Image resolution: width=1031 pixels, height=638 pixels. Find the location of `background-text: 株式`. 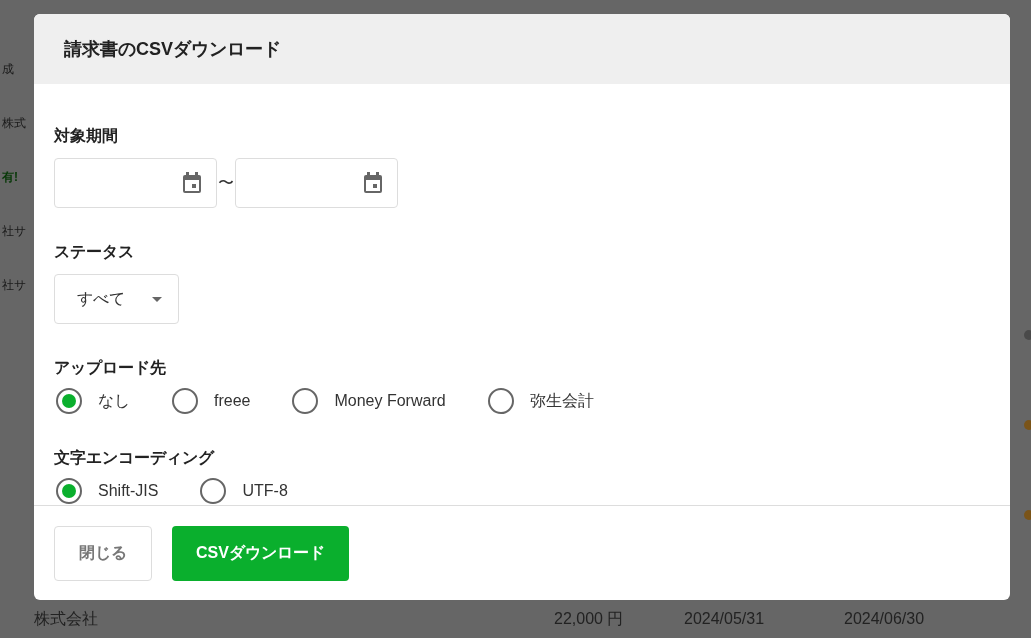

background-text: 株式 is located at coordinates (13, 123).